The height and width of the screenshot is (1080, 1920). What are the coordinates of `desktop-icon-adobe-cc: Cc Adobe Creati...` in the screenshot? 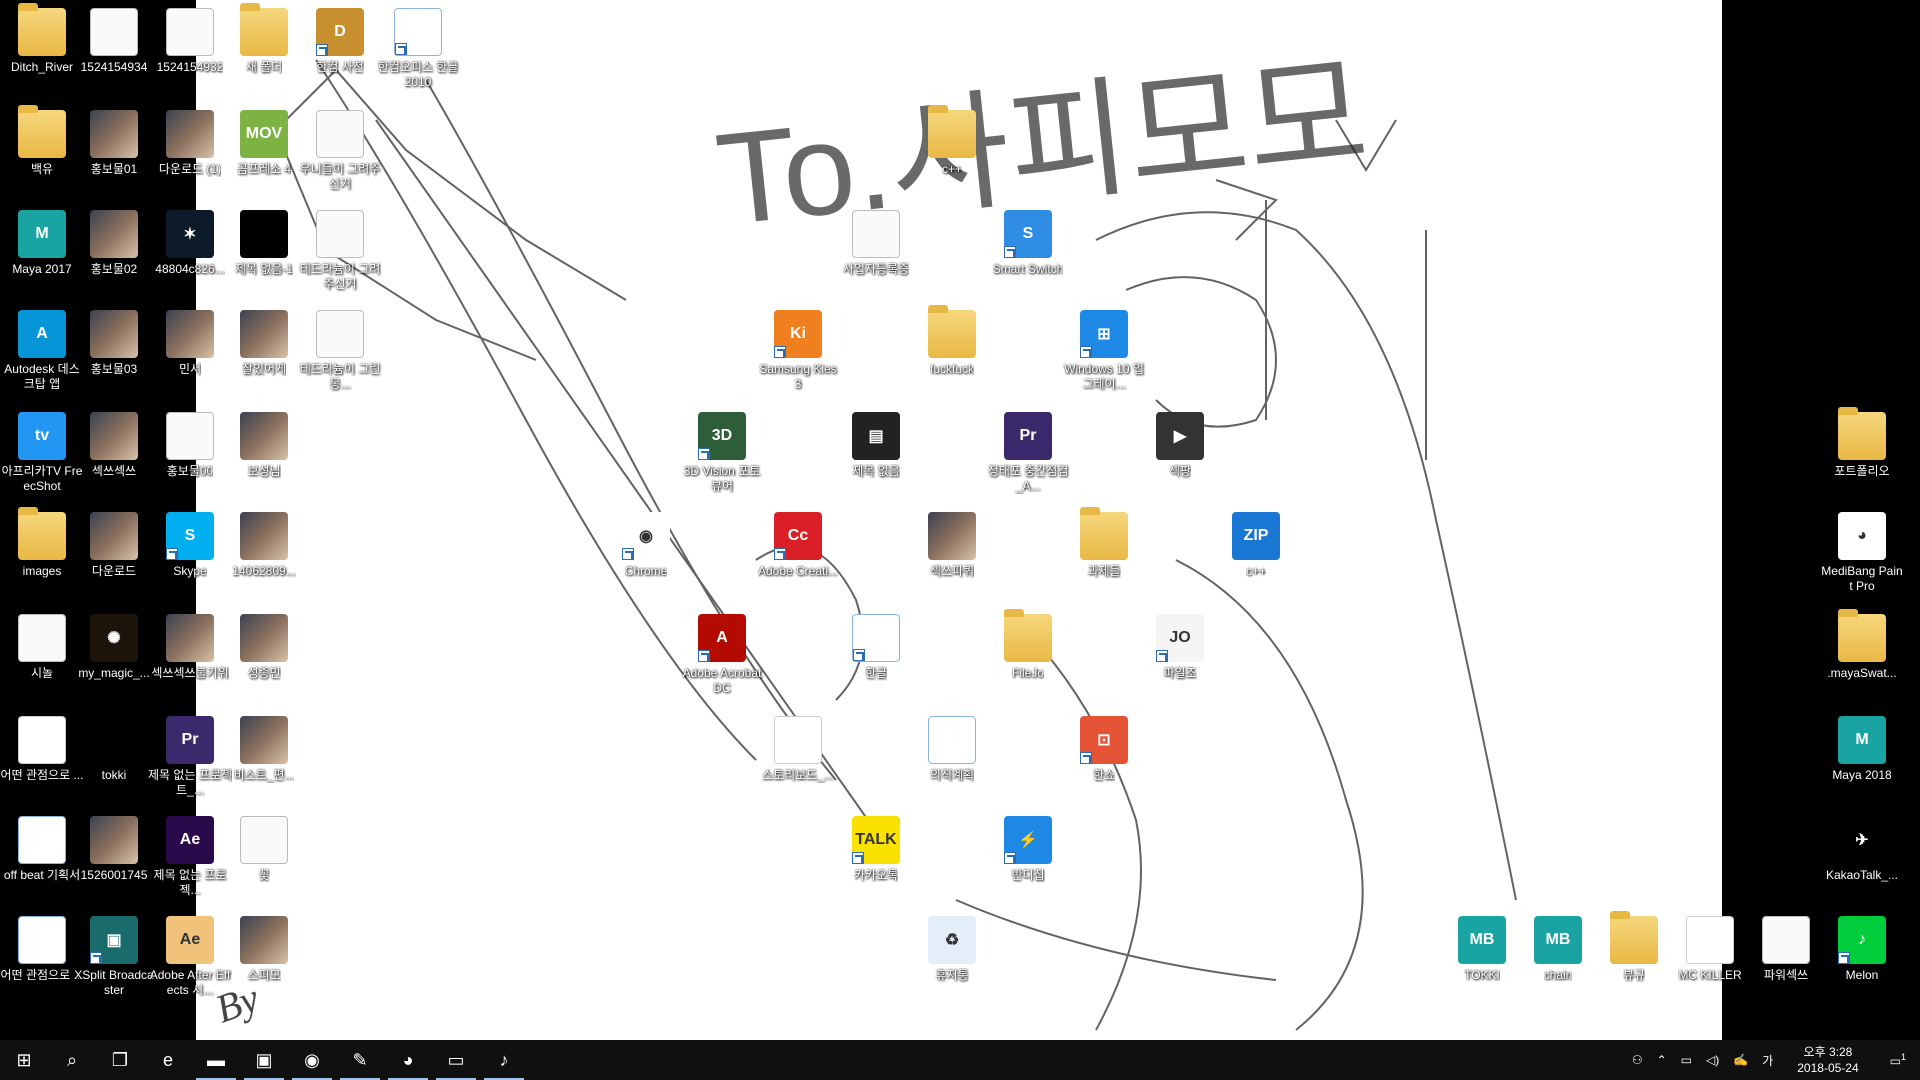 It's located at (798, 545).